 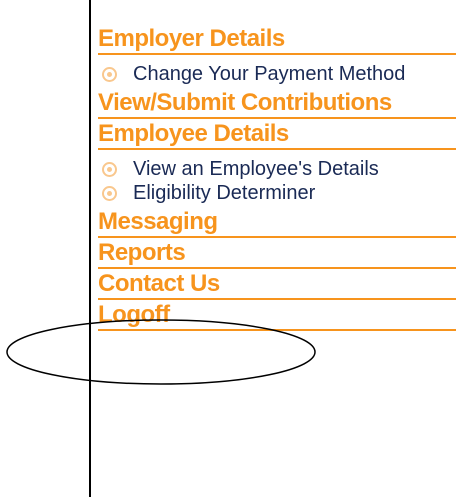 I want to click on nav-contact-us: Contact Us, so click(x=277, y=284).